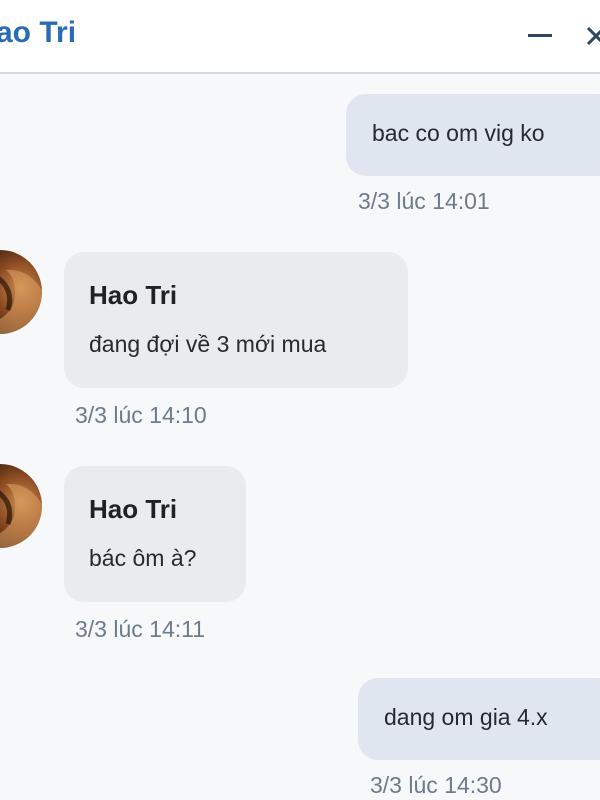 The image size is (600, 800). I want to click on outgoing-message-bubble: dang om gia 4.x, so click(479, 719).